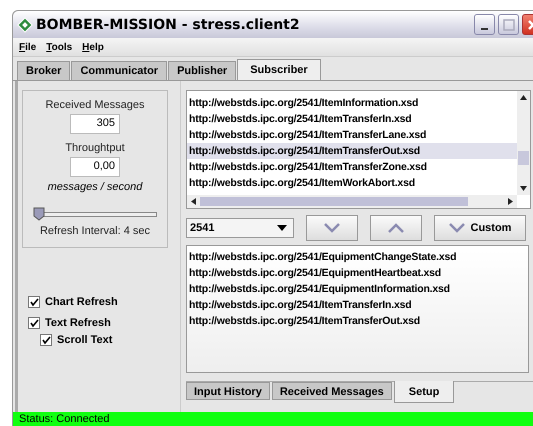  I want to click on scroll-down-icon, so click(523, 188).